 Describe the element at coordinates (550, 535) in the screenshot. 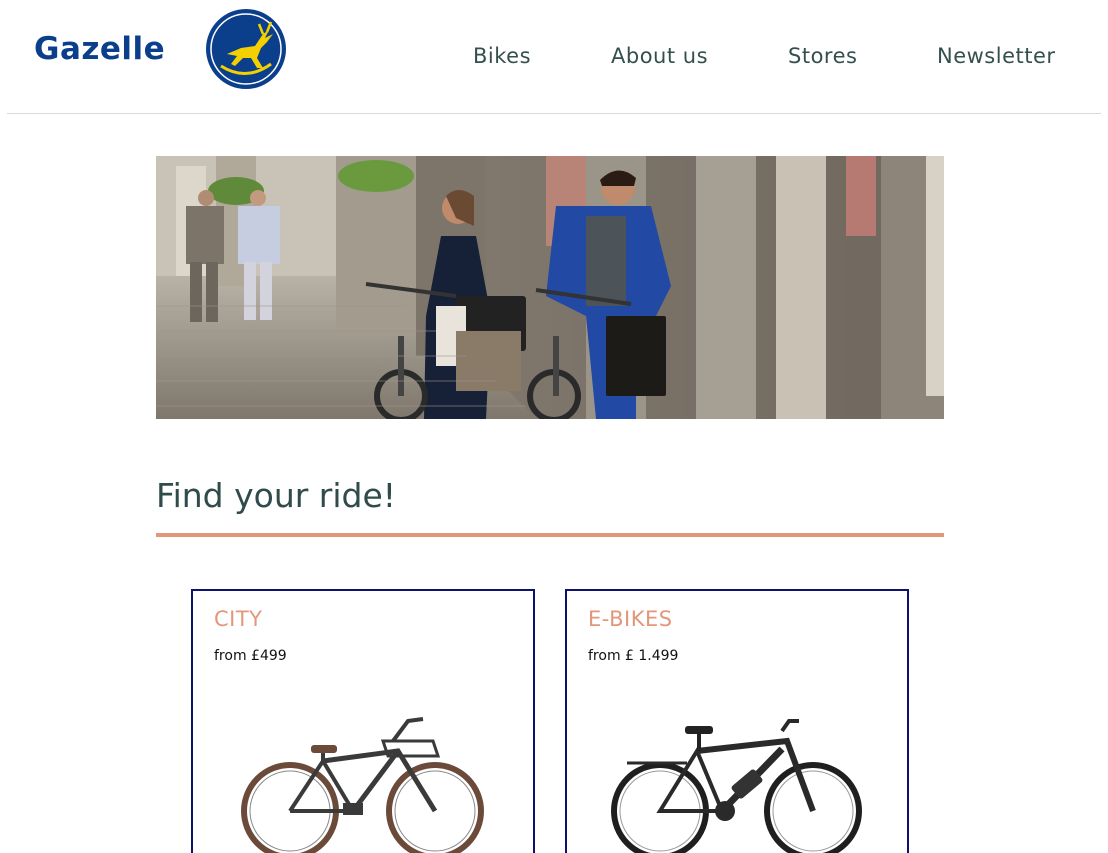

I see `title-underline` at that location.